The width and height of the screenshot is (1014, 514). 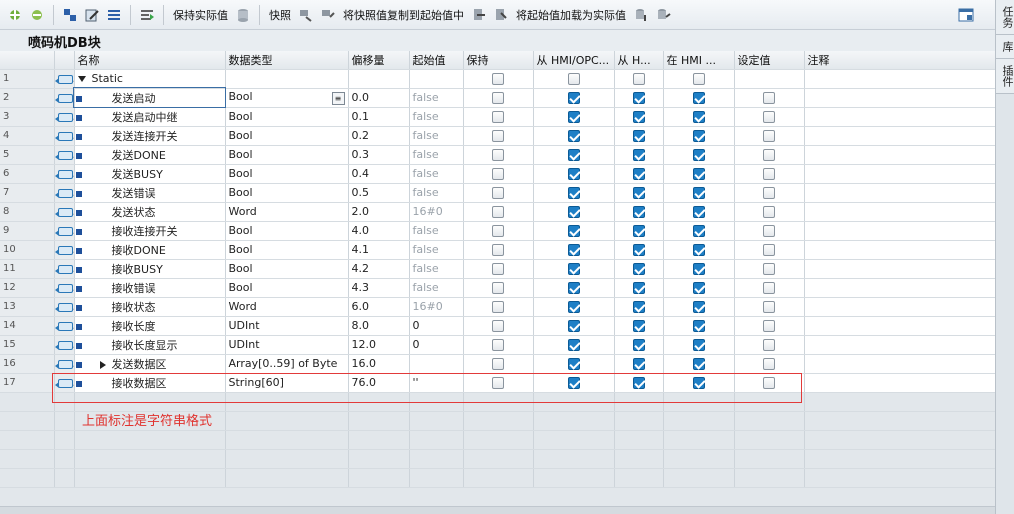 I want to click on window-layout-icon, so click(x=966, y=15).